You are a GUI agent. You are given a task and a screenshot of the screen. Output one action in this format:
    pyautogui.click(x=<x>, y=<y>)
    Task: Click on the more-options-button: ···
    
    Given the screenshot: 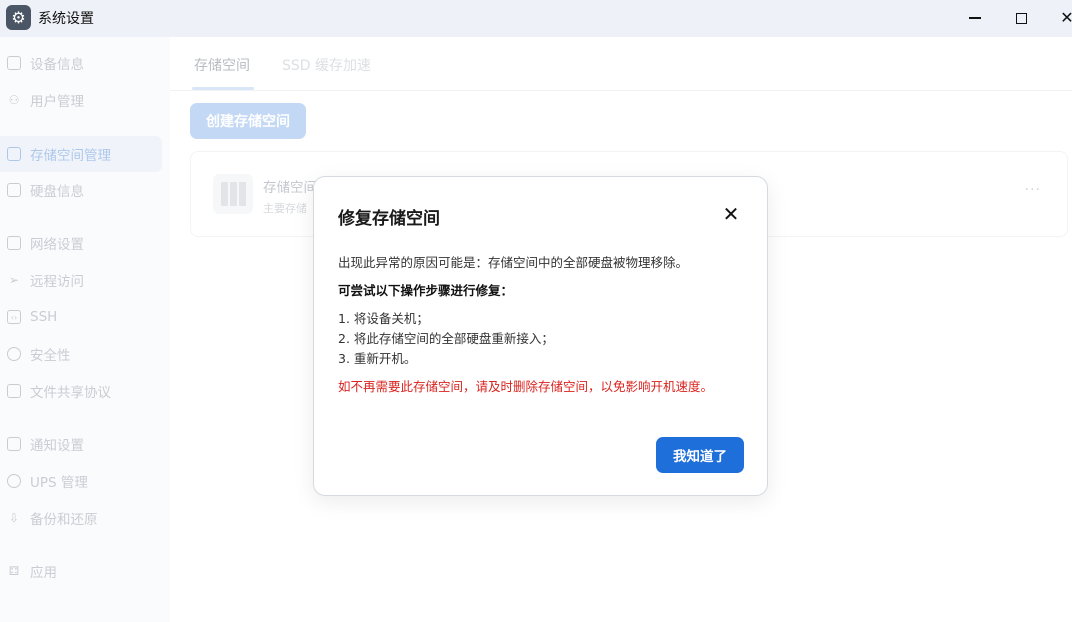 What is the action you would take?
    pyautogui.click(x=1033, y=190)
    